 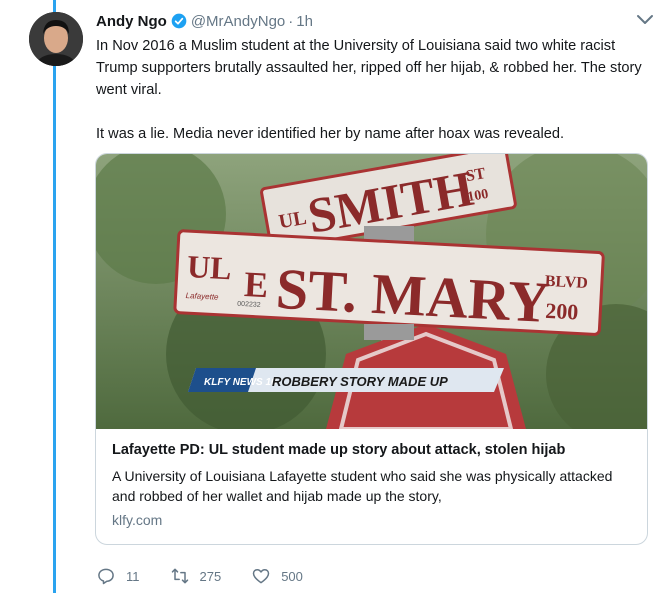 What do you see at coordinates (562, 311) in the screenshot?
I see `sign-main-number: 200` at bounding box center [562, 311].